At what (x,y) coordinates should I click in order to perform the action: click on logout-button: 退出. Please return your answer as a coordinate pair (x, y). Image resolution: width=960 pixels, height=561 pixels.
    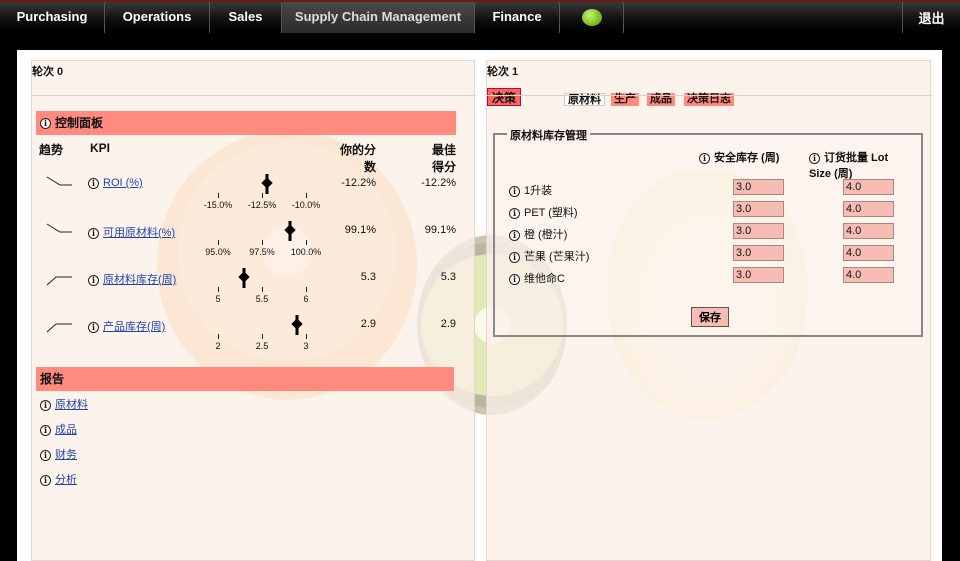
    Looking at the image, I should click on (931, 17).